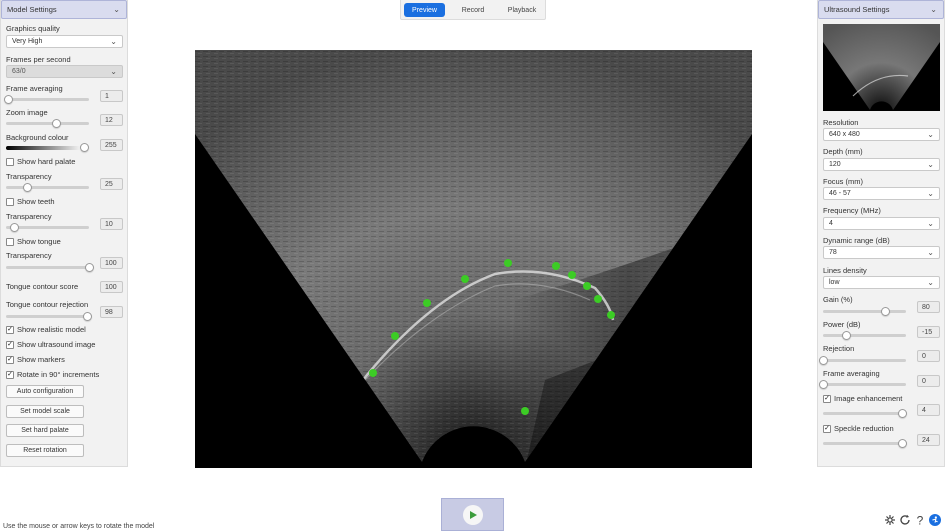  Describe the element at coordinates (30, 201) in the screenshot. I see `show-teeth-toggle: Show teeth` at that location.